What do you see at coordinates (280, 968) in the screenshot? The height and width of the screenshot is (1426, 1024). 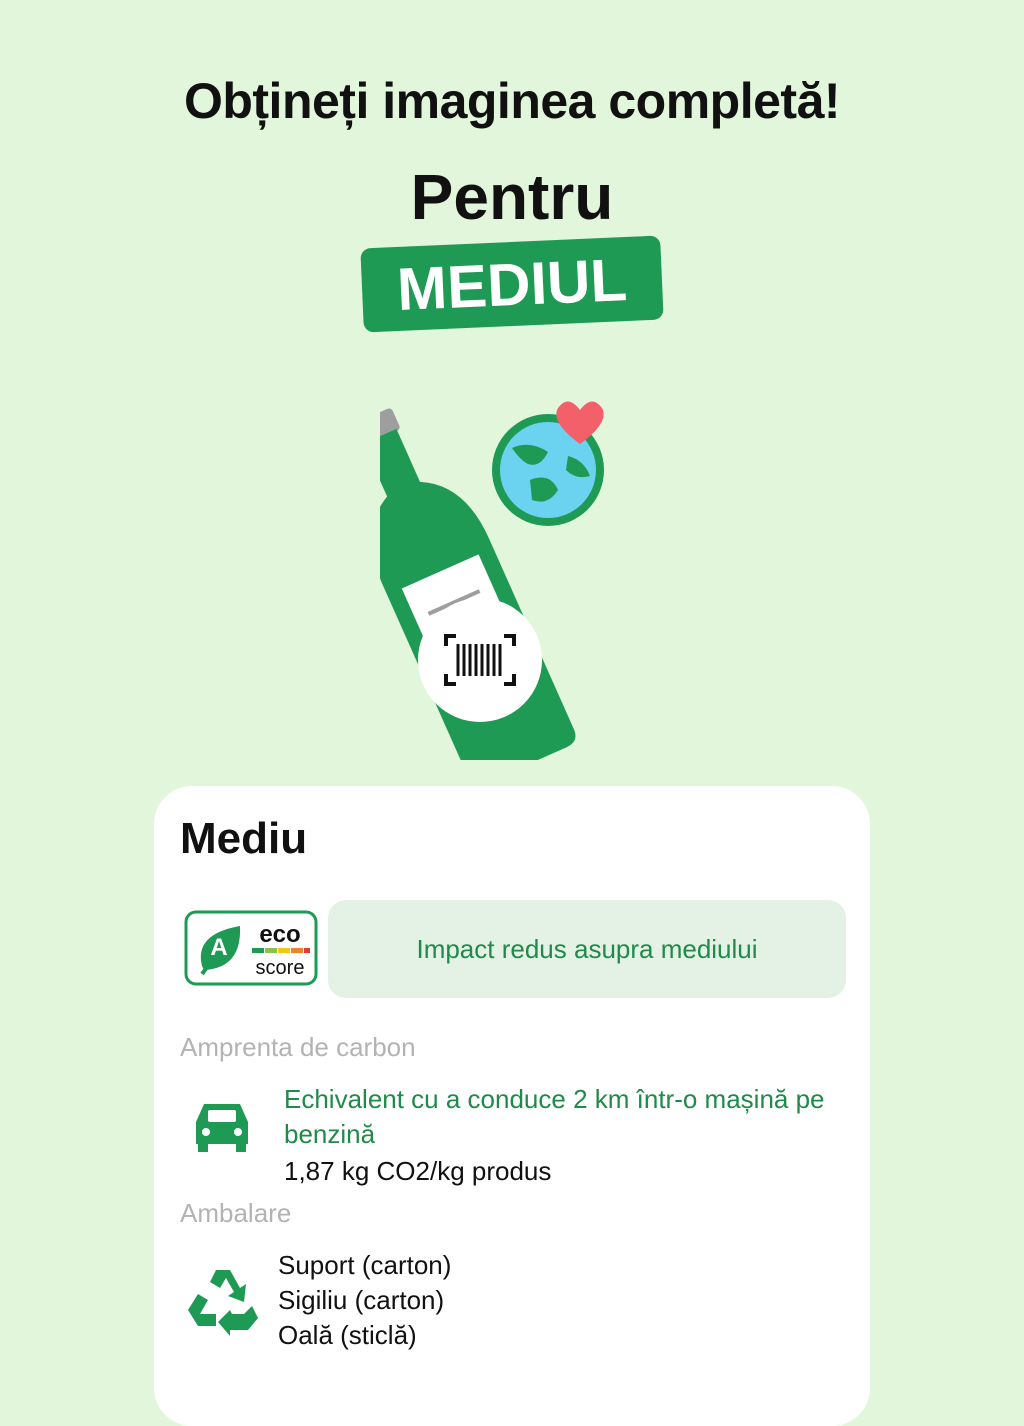 I see `score-logo-text: score` at bounding box center [280, 968].